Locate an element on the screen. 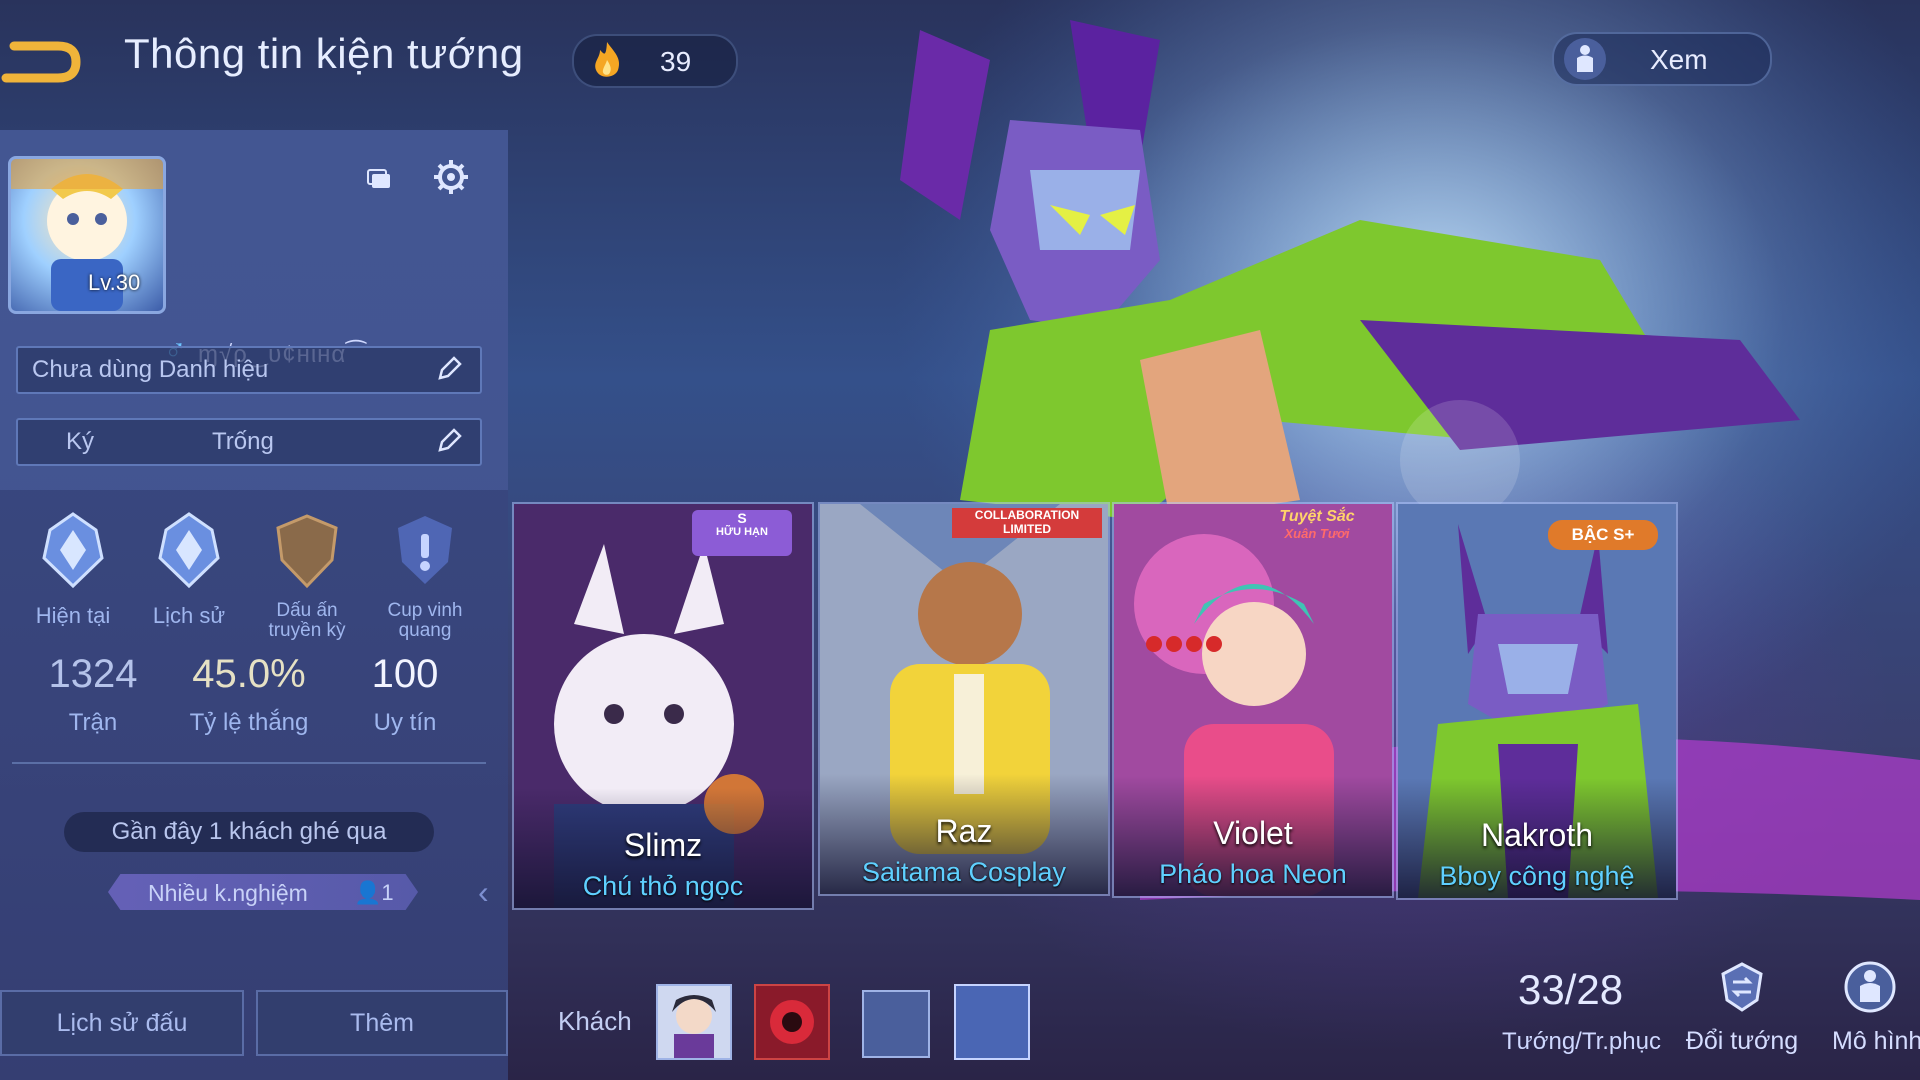 The width and height of the screenshot is (1920, 1080). badge-history-rank: Lịch sử is located at coordinates (189, 568).